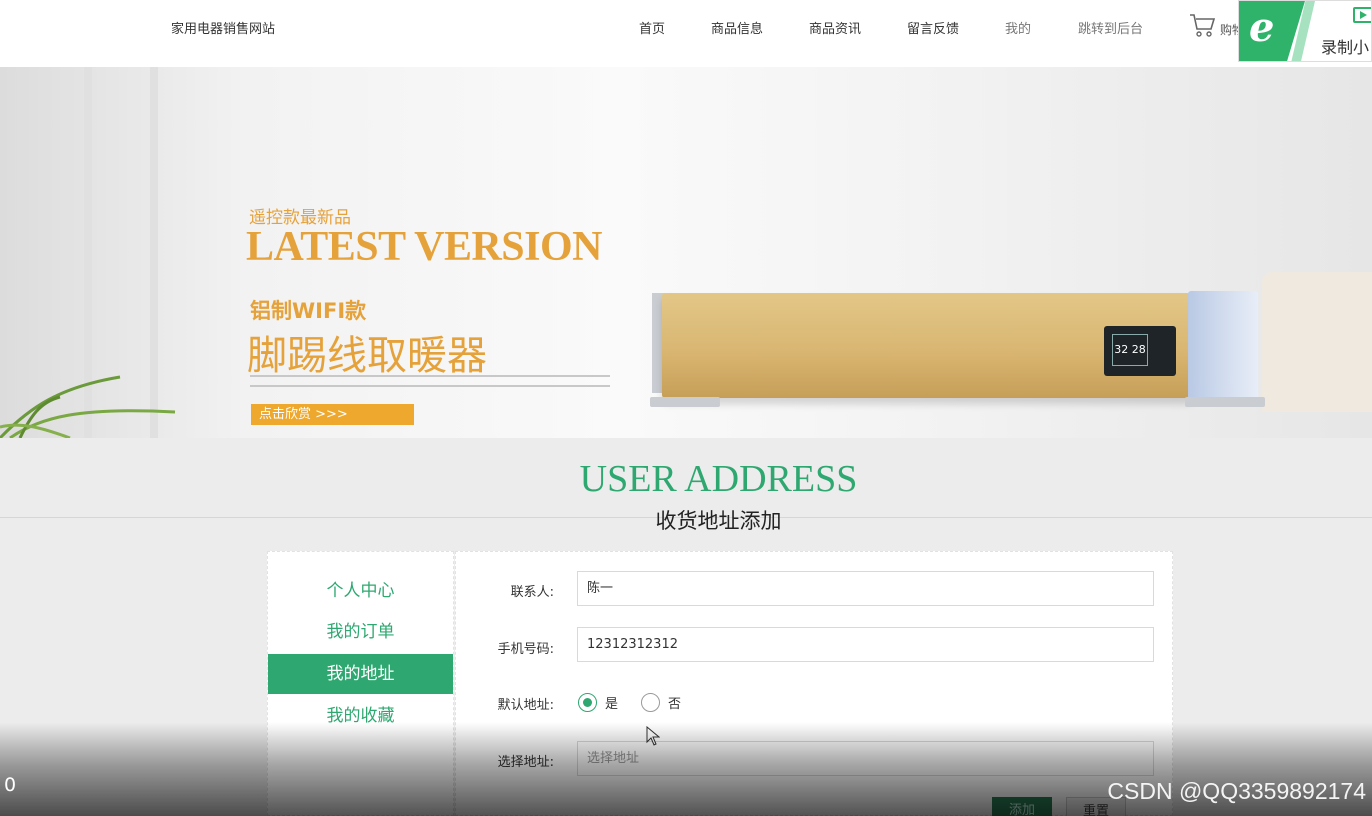 The width and height of the screenshot is (1372, 816). I want to click on nav-admin: 跳转到后台, so click(1110, 27).